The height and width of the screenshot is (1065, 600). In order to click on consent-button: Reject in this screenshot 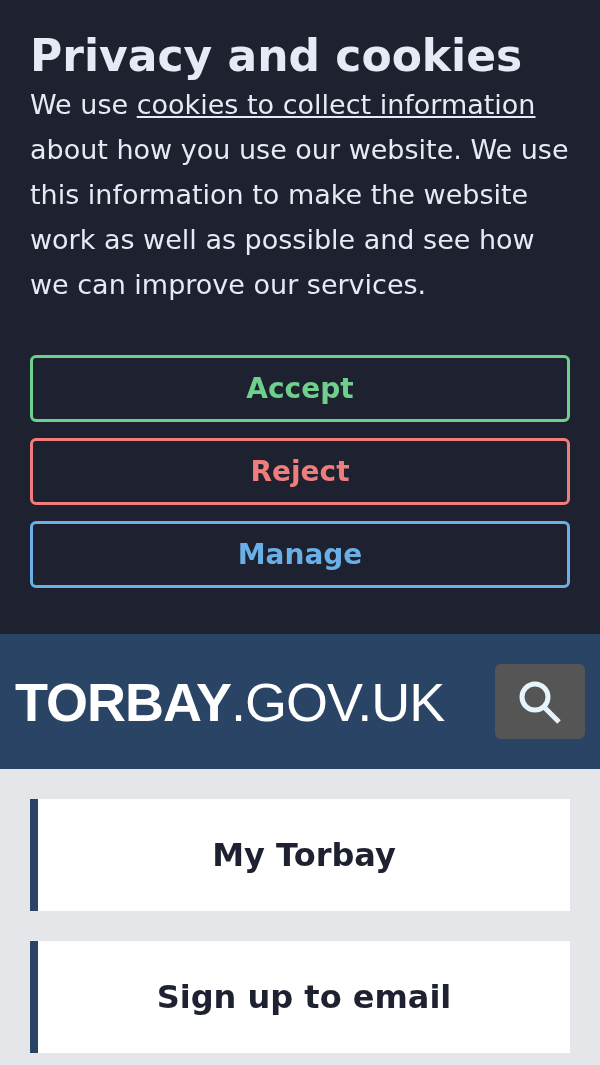, I will do `click(300, 471)`.